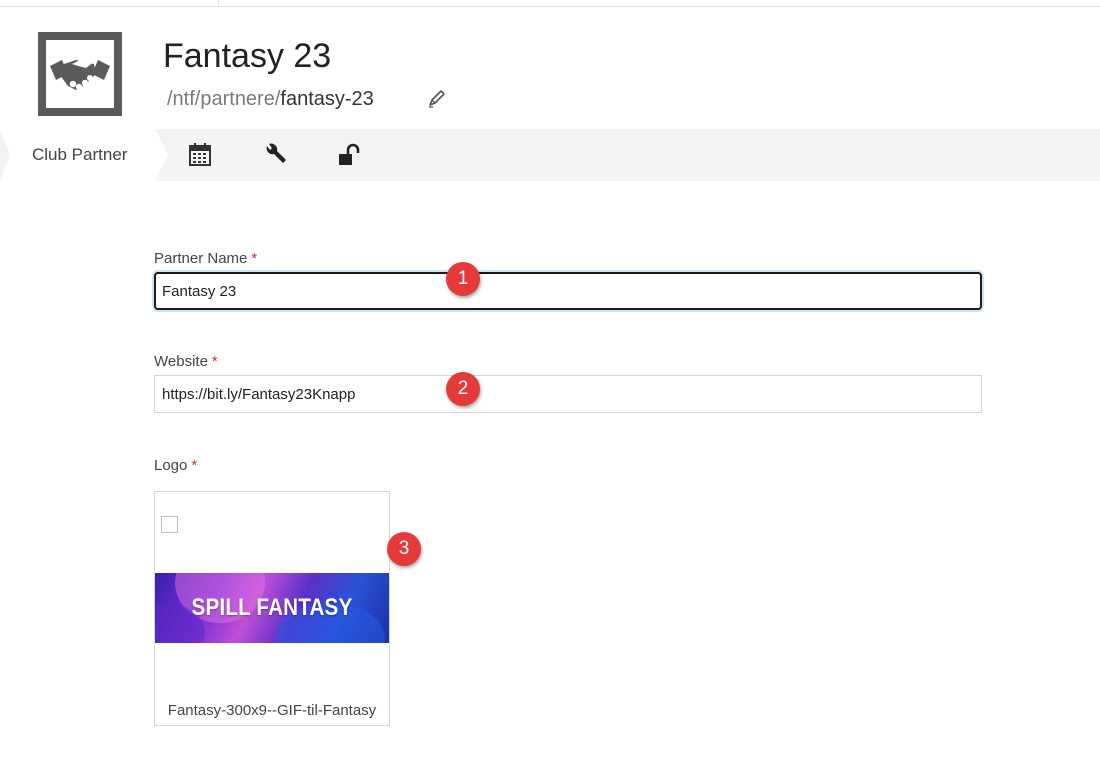 The image size is (1100, 777). I want to click on calendar-icon, so click(200, 155).